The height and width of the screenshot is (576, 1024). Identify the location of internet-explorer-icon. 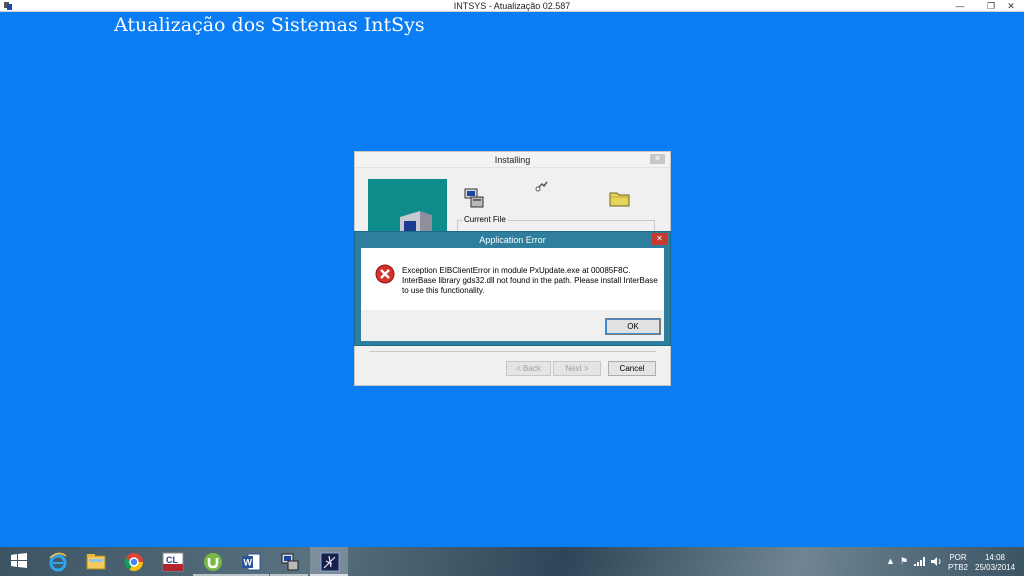
(58, 562).